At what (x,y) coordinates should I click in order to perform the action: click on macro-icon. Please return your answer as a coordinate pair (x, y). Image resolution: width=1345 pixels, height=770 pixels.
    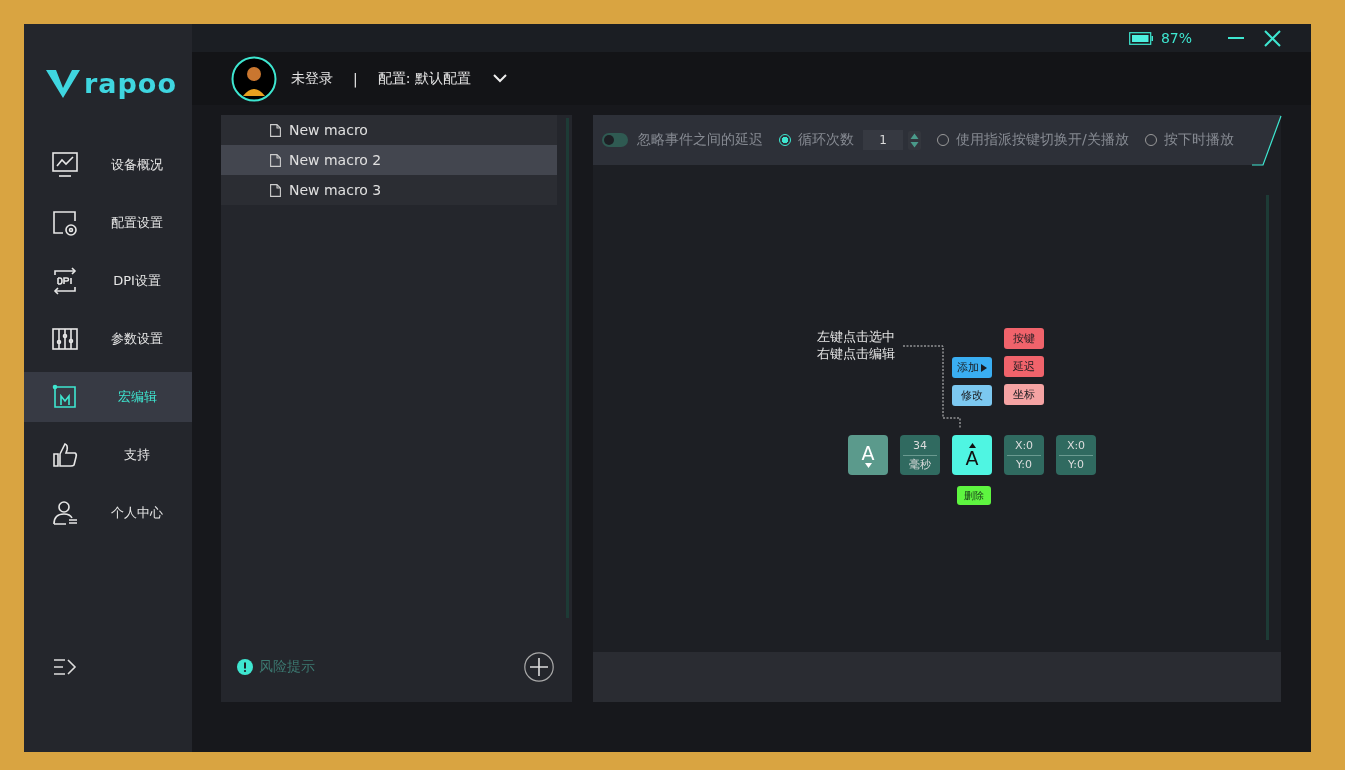
    Looking at the image, I should click on (65, 397).